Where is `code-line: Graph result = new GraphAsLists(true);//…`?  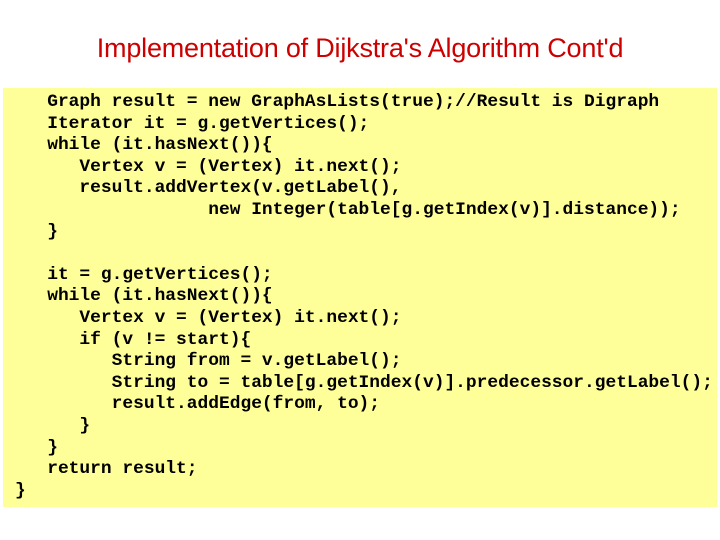 code-line: Graph result = new GraphAsLists(true);//… is located at coordinates (337, 102).